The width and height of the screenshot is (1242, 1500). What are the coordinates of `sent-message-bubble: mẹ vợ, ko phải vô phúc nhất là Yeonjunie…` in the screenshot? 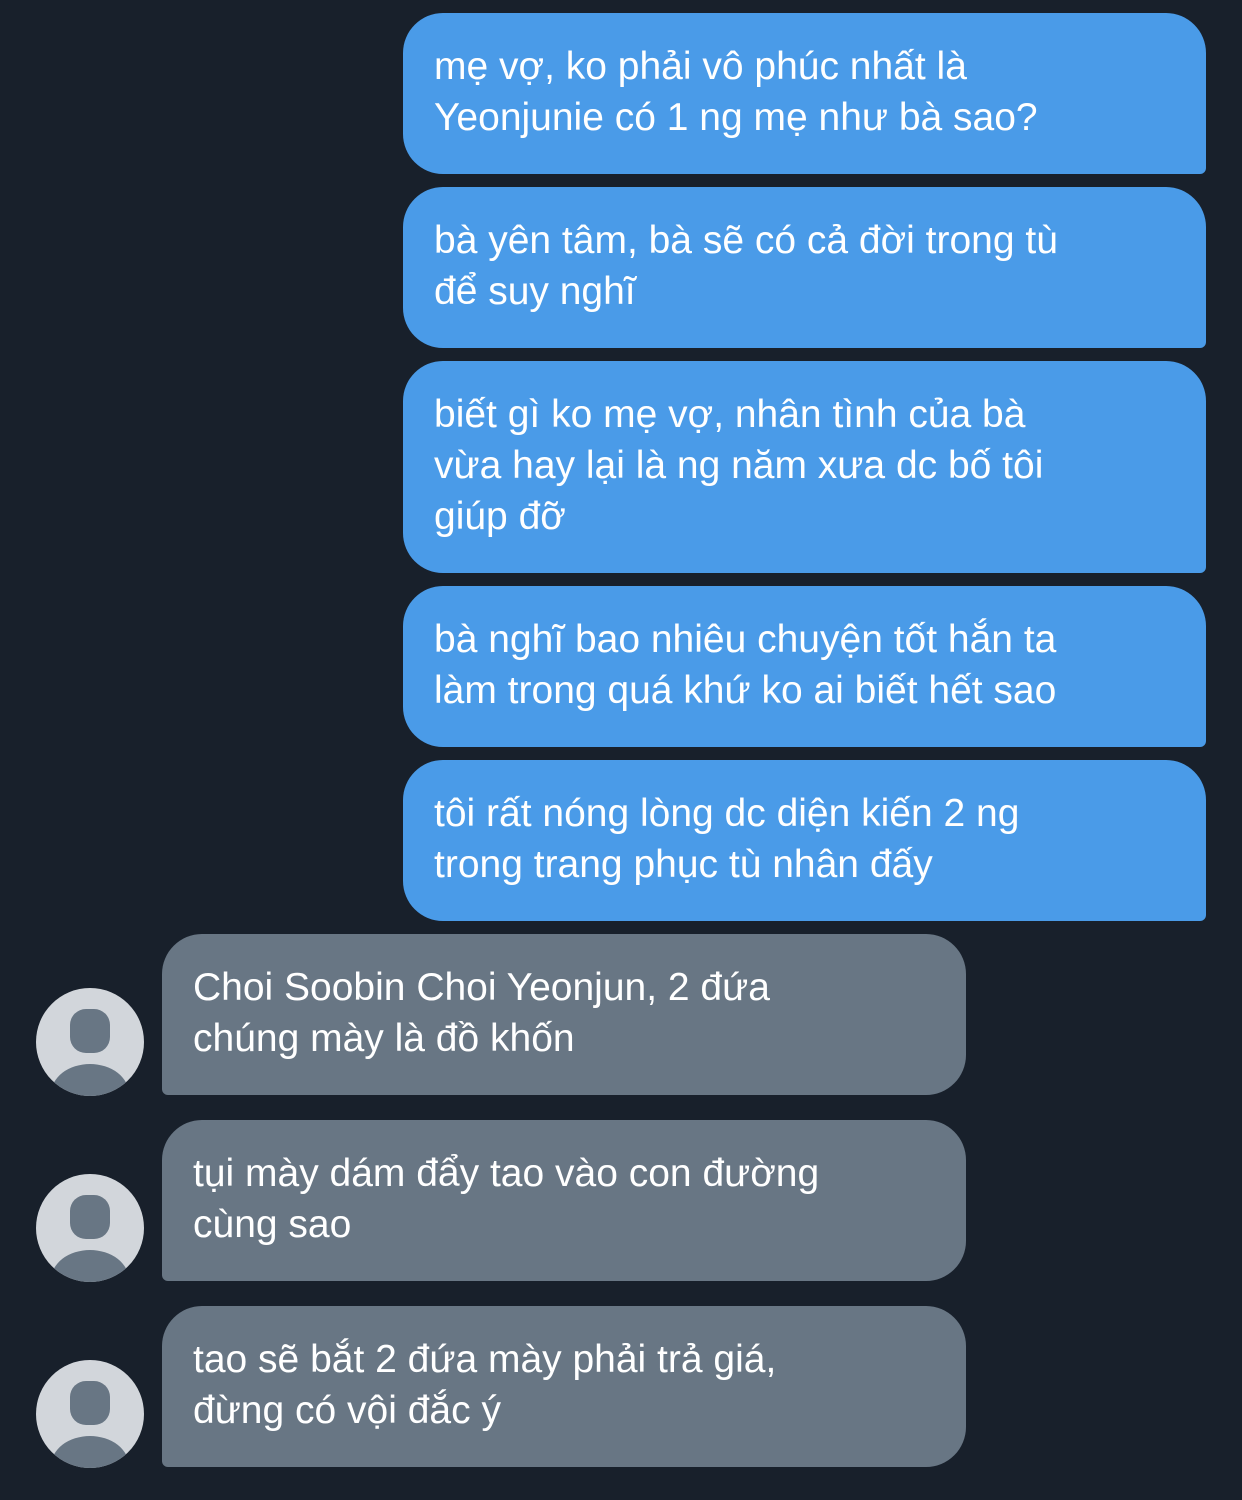 It's located at (804, 93).